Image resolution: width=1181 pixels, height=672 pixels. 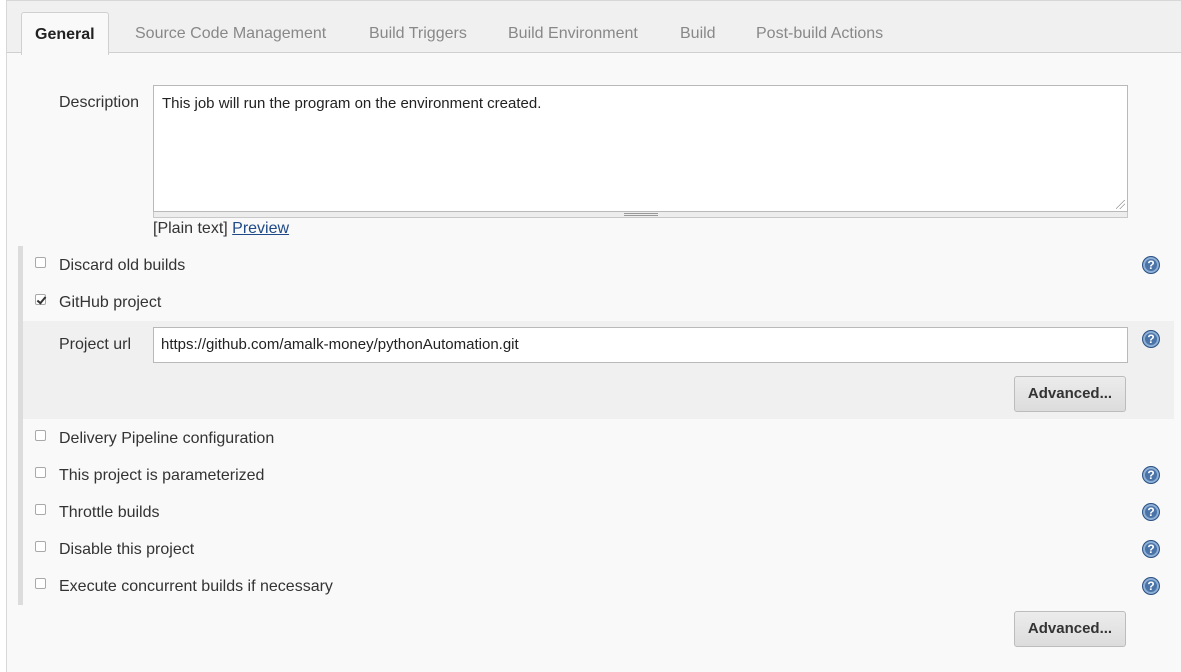 I want to click on discard-old-builds-label: Discard old builds, so click(x=122, y=265).